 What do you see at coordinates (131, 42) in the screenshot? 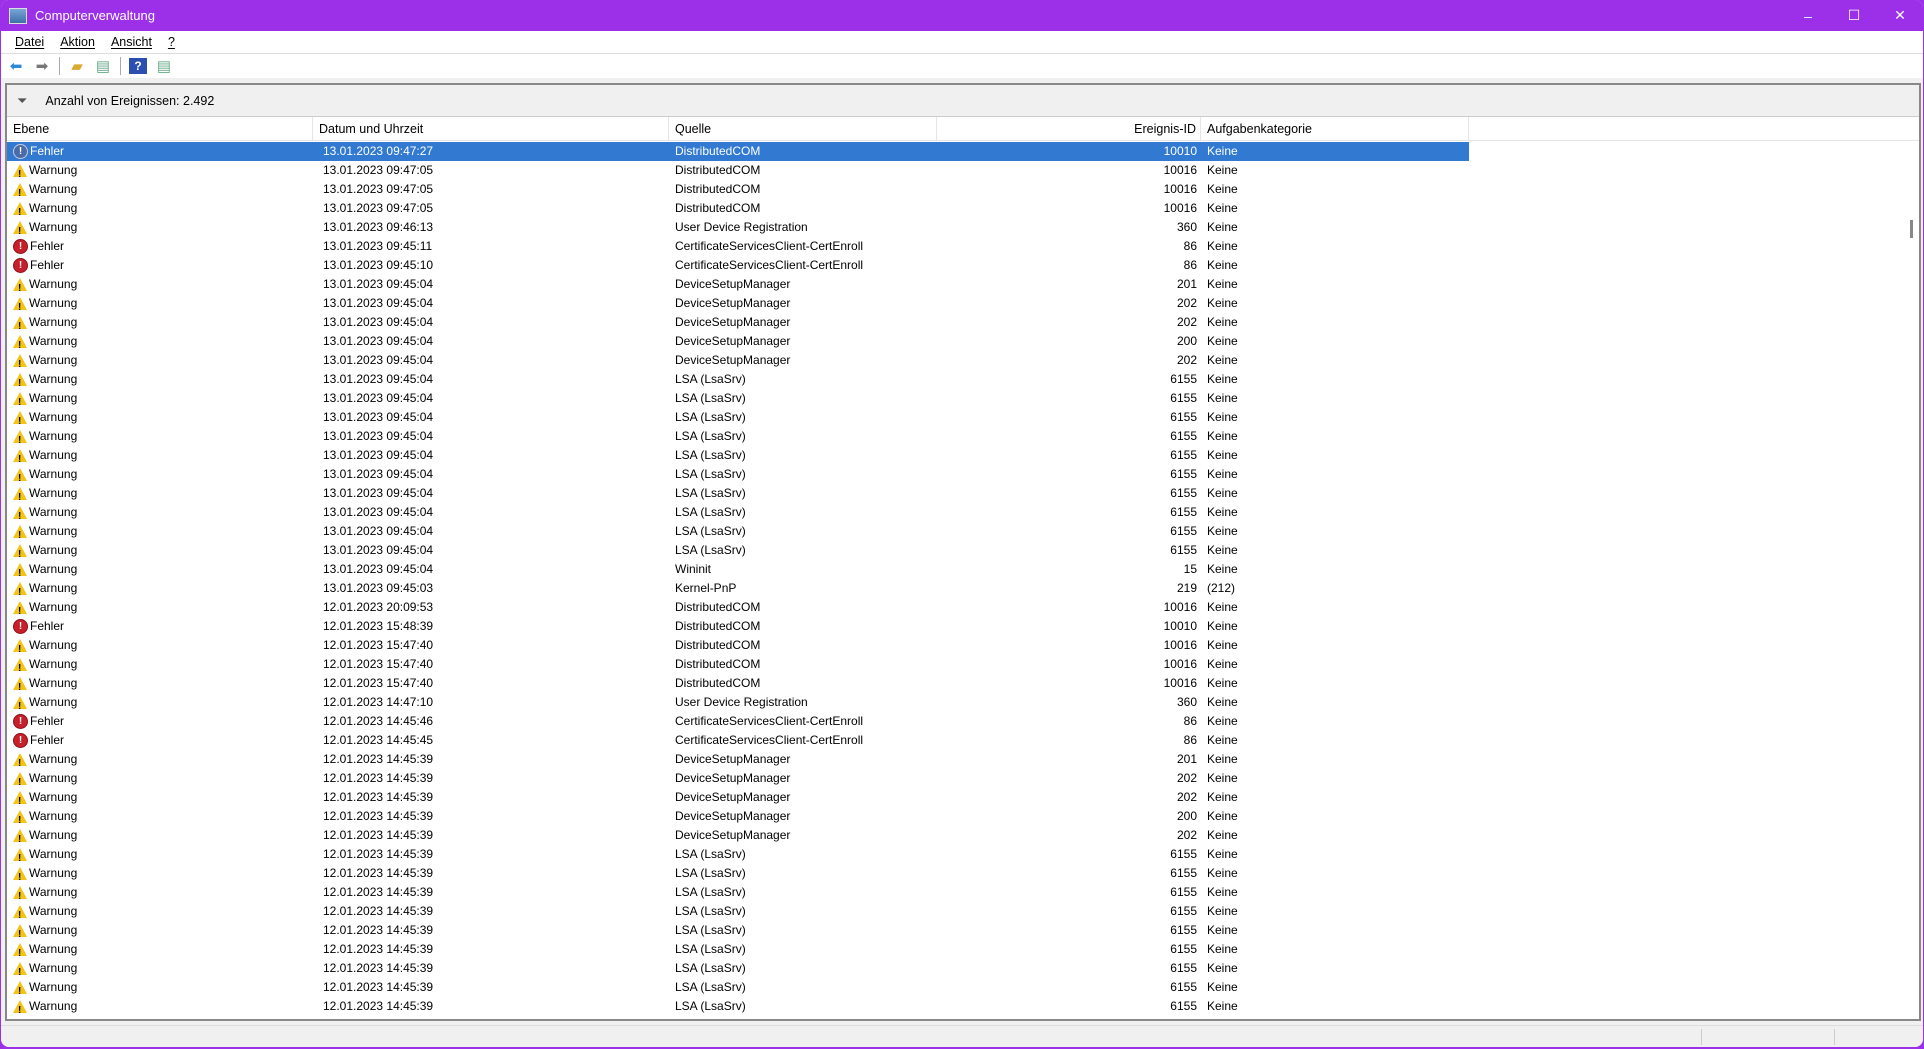
I see `menu-ansicht: Ansicht` at bounding box center [131, 42].